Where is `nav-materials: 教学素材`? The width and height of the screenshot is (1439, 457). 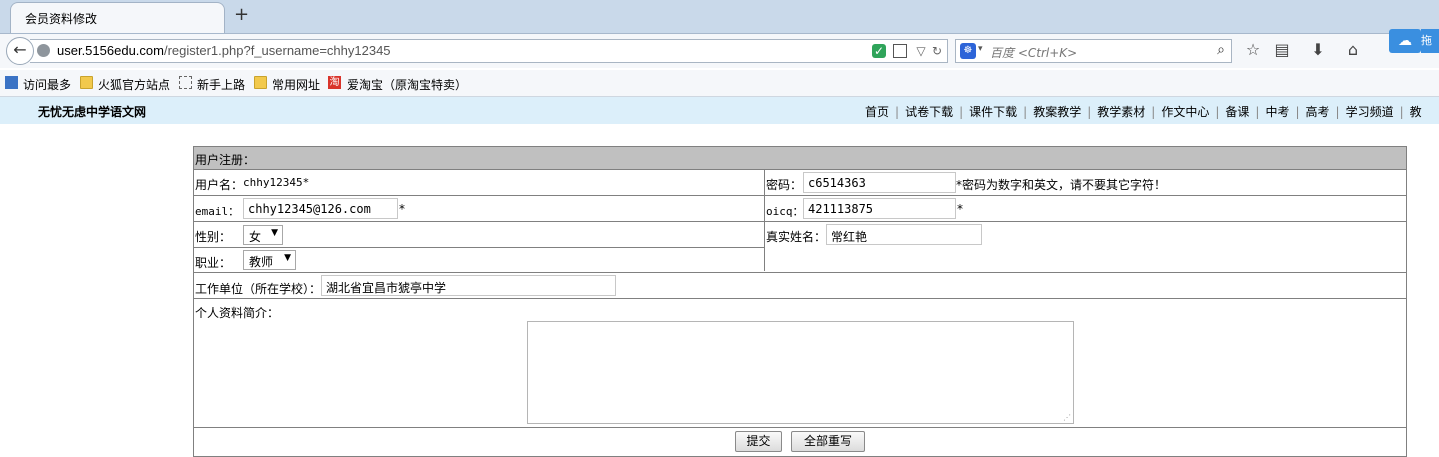 nav-materials: 教学素材 is located at coordinates (1121, 112).